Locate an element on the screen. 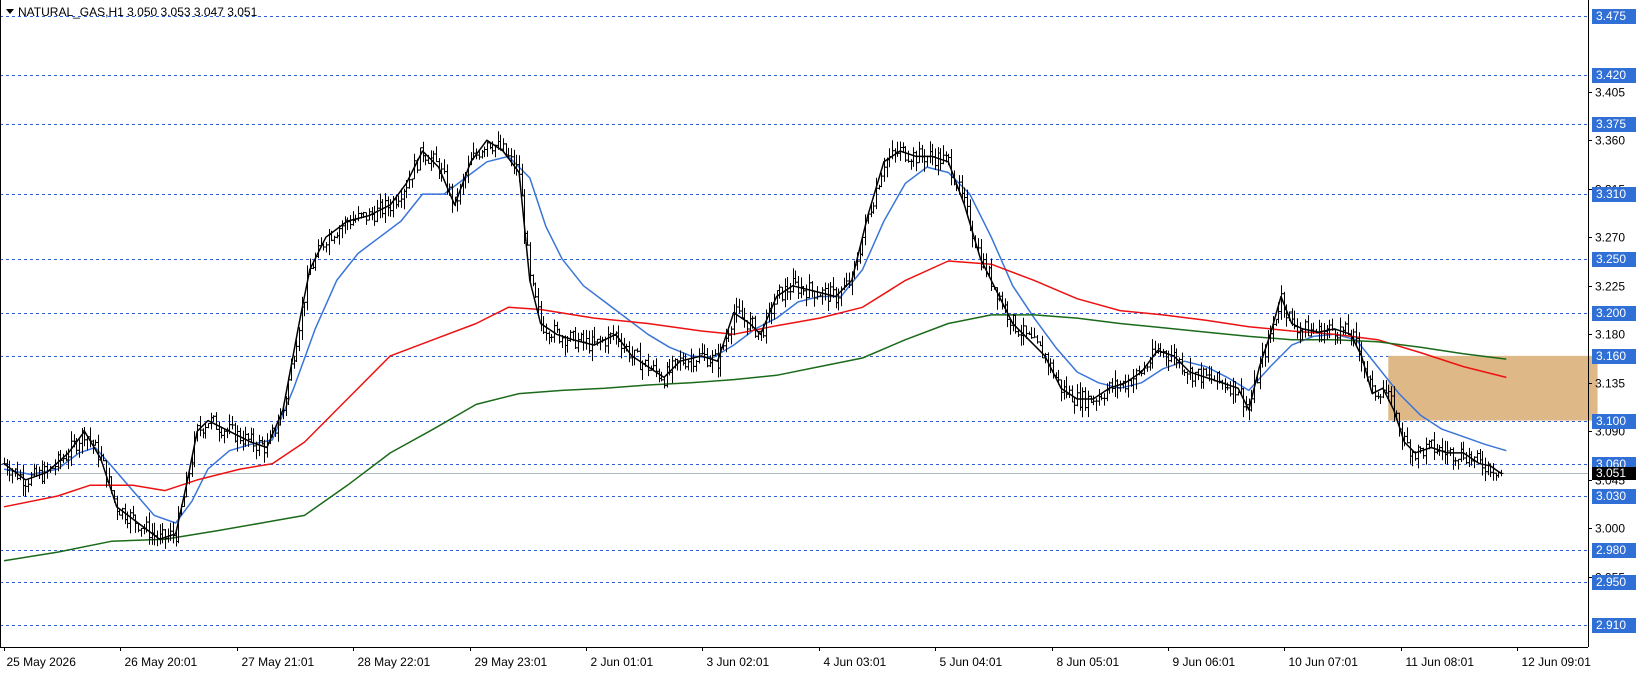  level-badge-label: 2.980 is located at coordinates (1611, 550).